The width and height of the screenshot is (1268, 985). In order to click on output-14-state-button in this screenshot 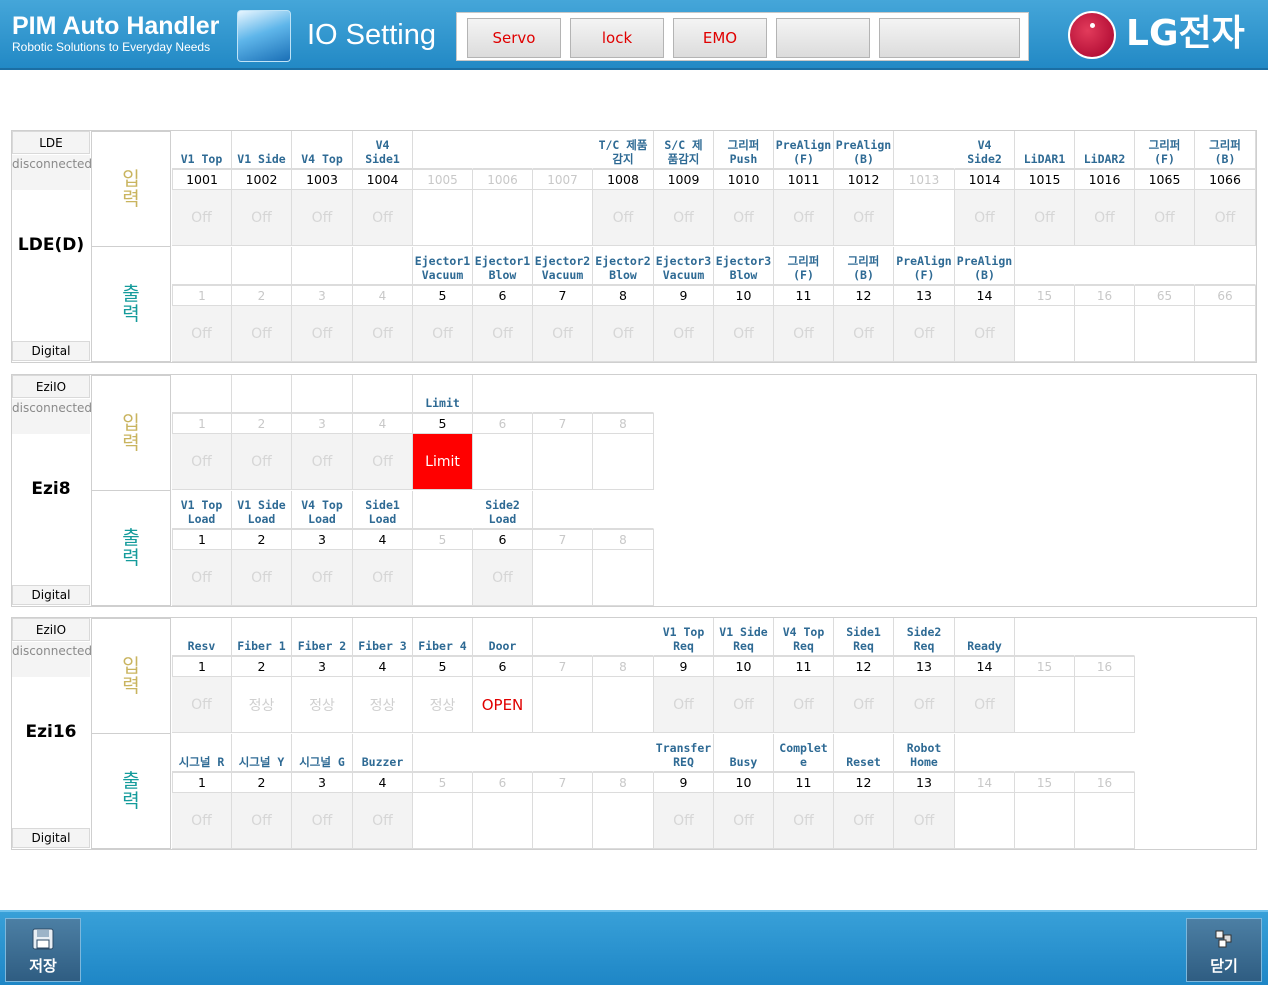, I will do `click(985, 821)`.